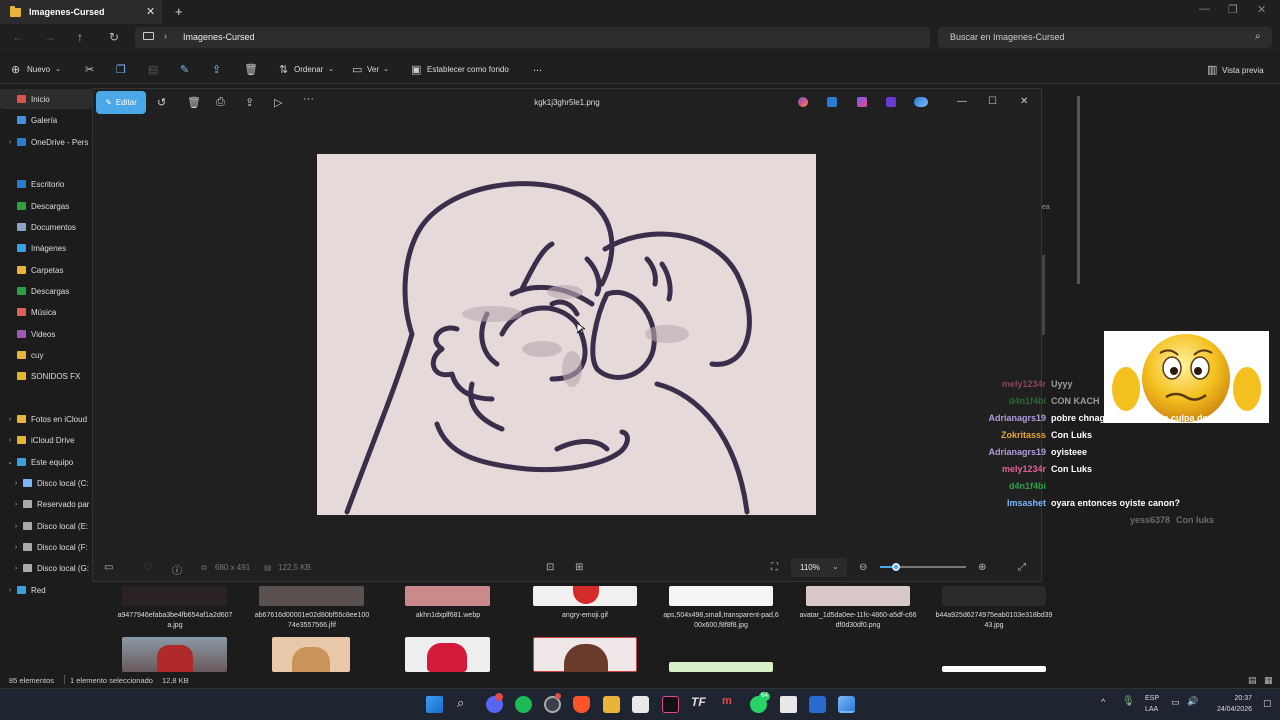 Image resolution: width=1280 pixels, height=720 pixels. Describe the element at coordinates (1192, 701) in the screenshot. I see `volume-icon: 🔊` at that location.